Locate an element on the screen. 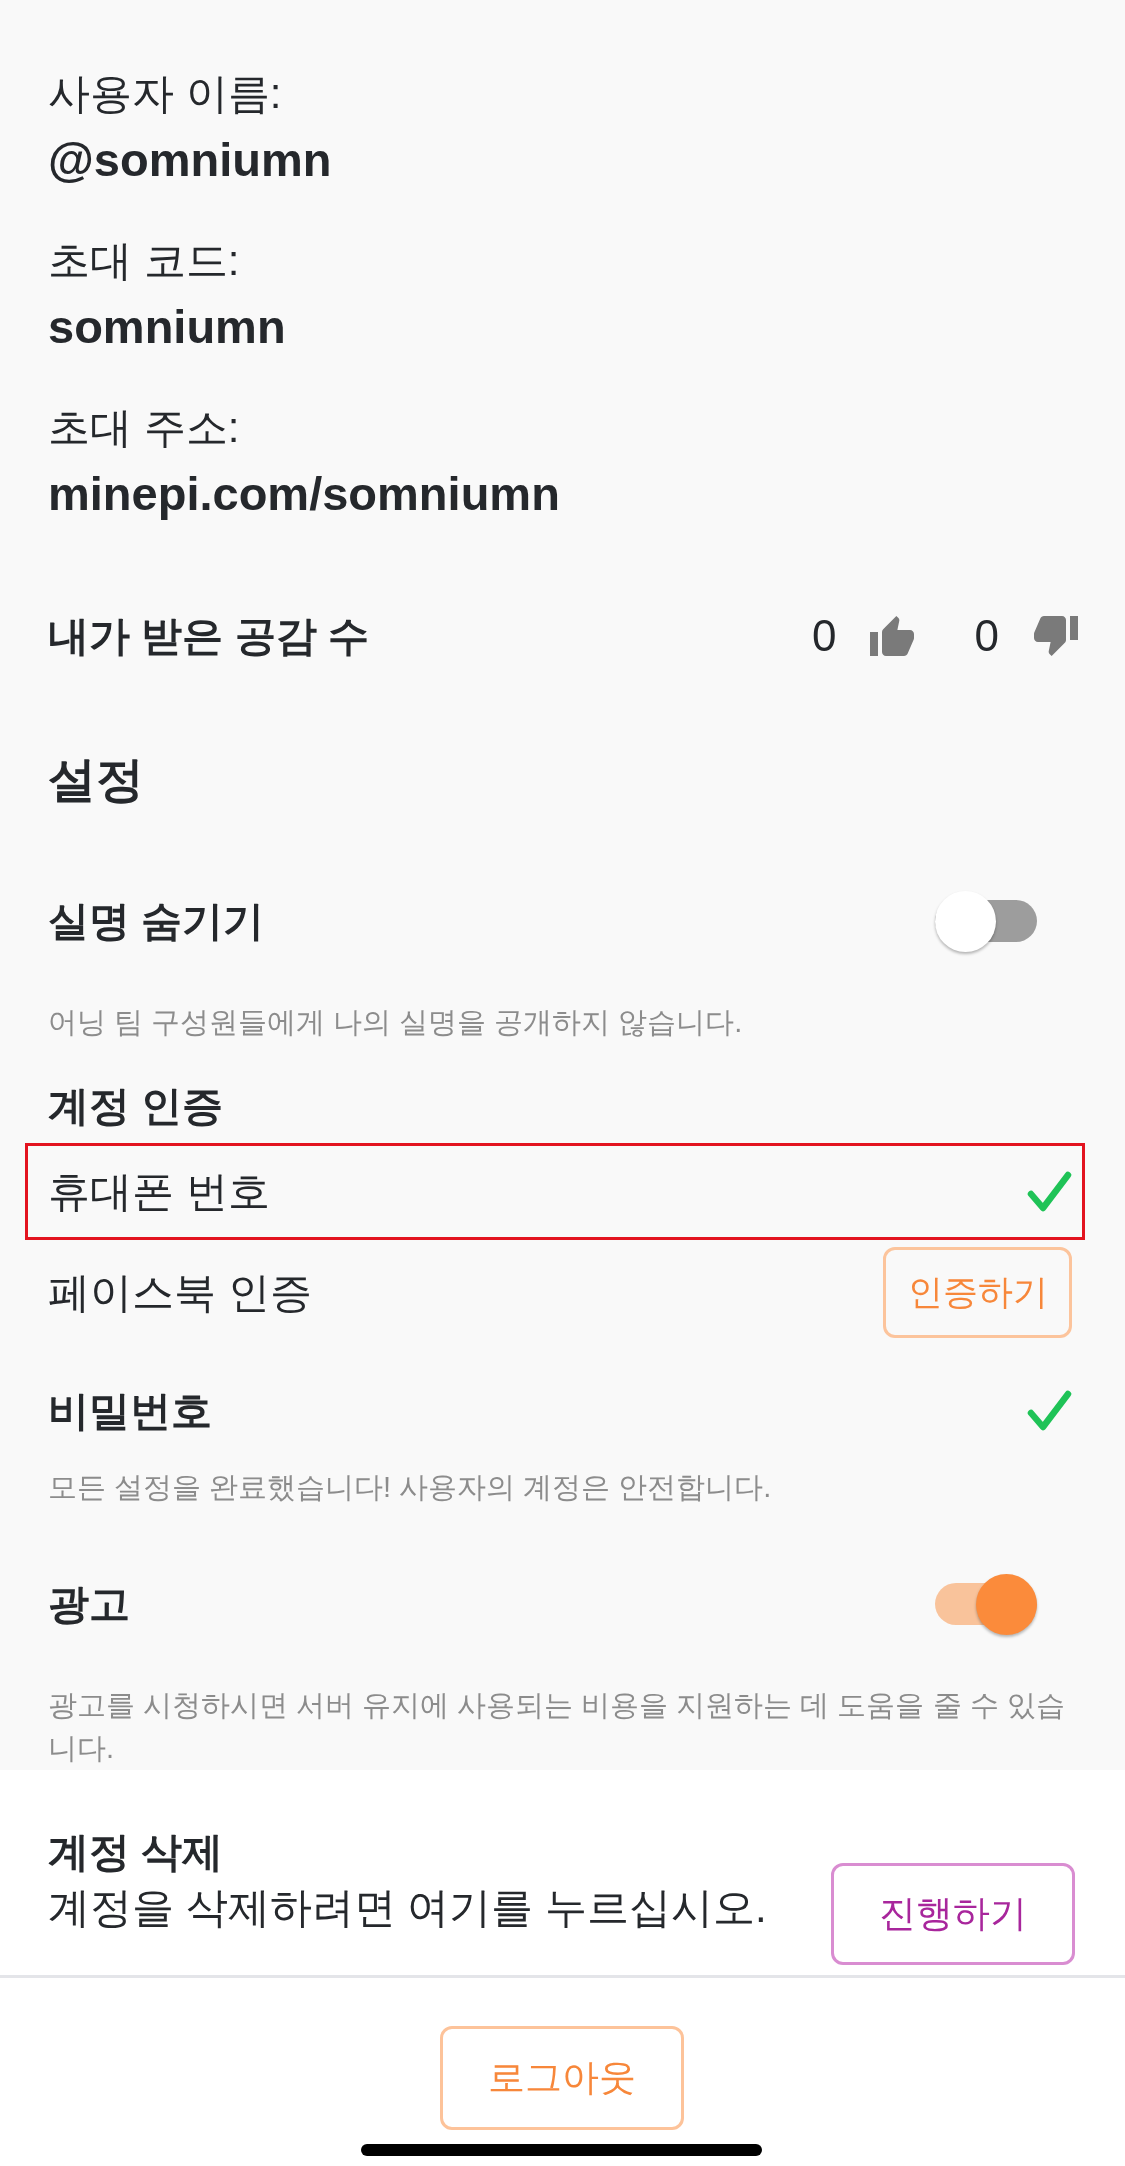 This screenshot has height=2166, width=1125. field-label: 초대 코드: is located at coordinates (144, 261).